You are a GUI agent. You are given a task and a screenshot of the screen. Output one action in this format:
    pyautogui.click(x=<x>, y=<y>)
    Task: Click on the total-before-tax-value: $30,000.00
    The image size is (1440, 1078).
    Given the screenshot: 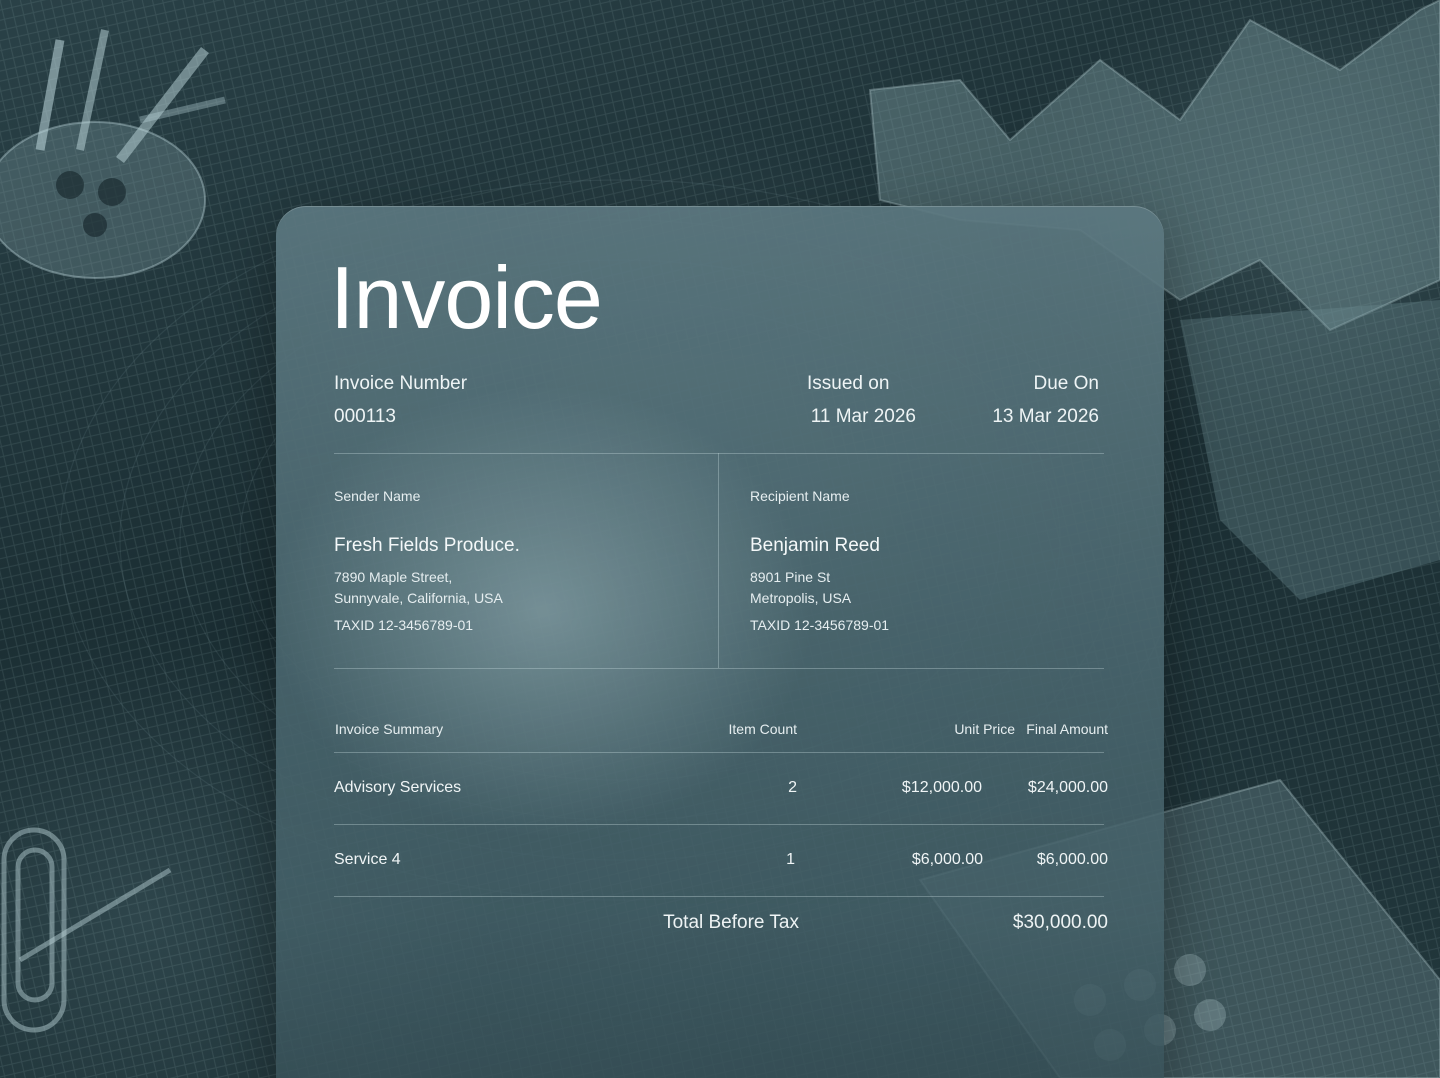 What is the action you would take?
    pyautogui.click(x=1060, y=922)
    